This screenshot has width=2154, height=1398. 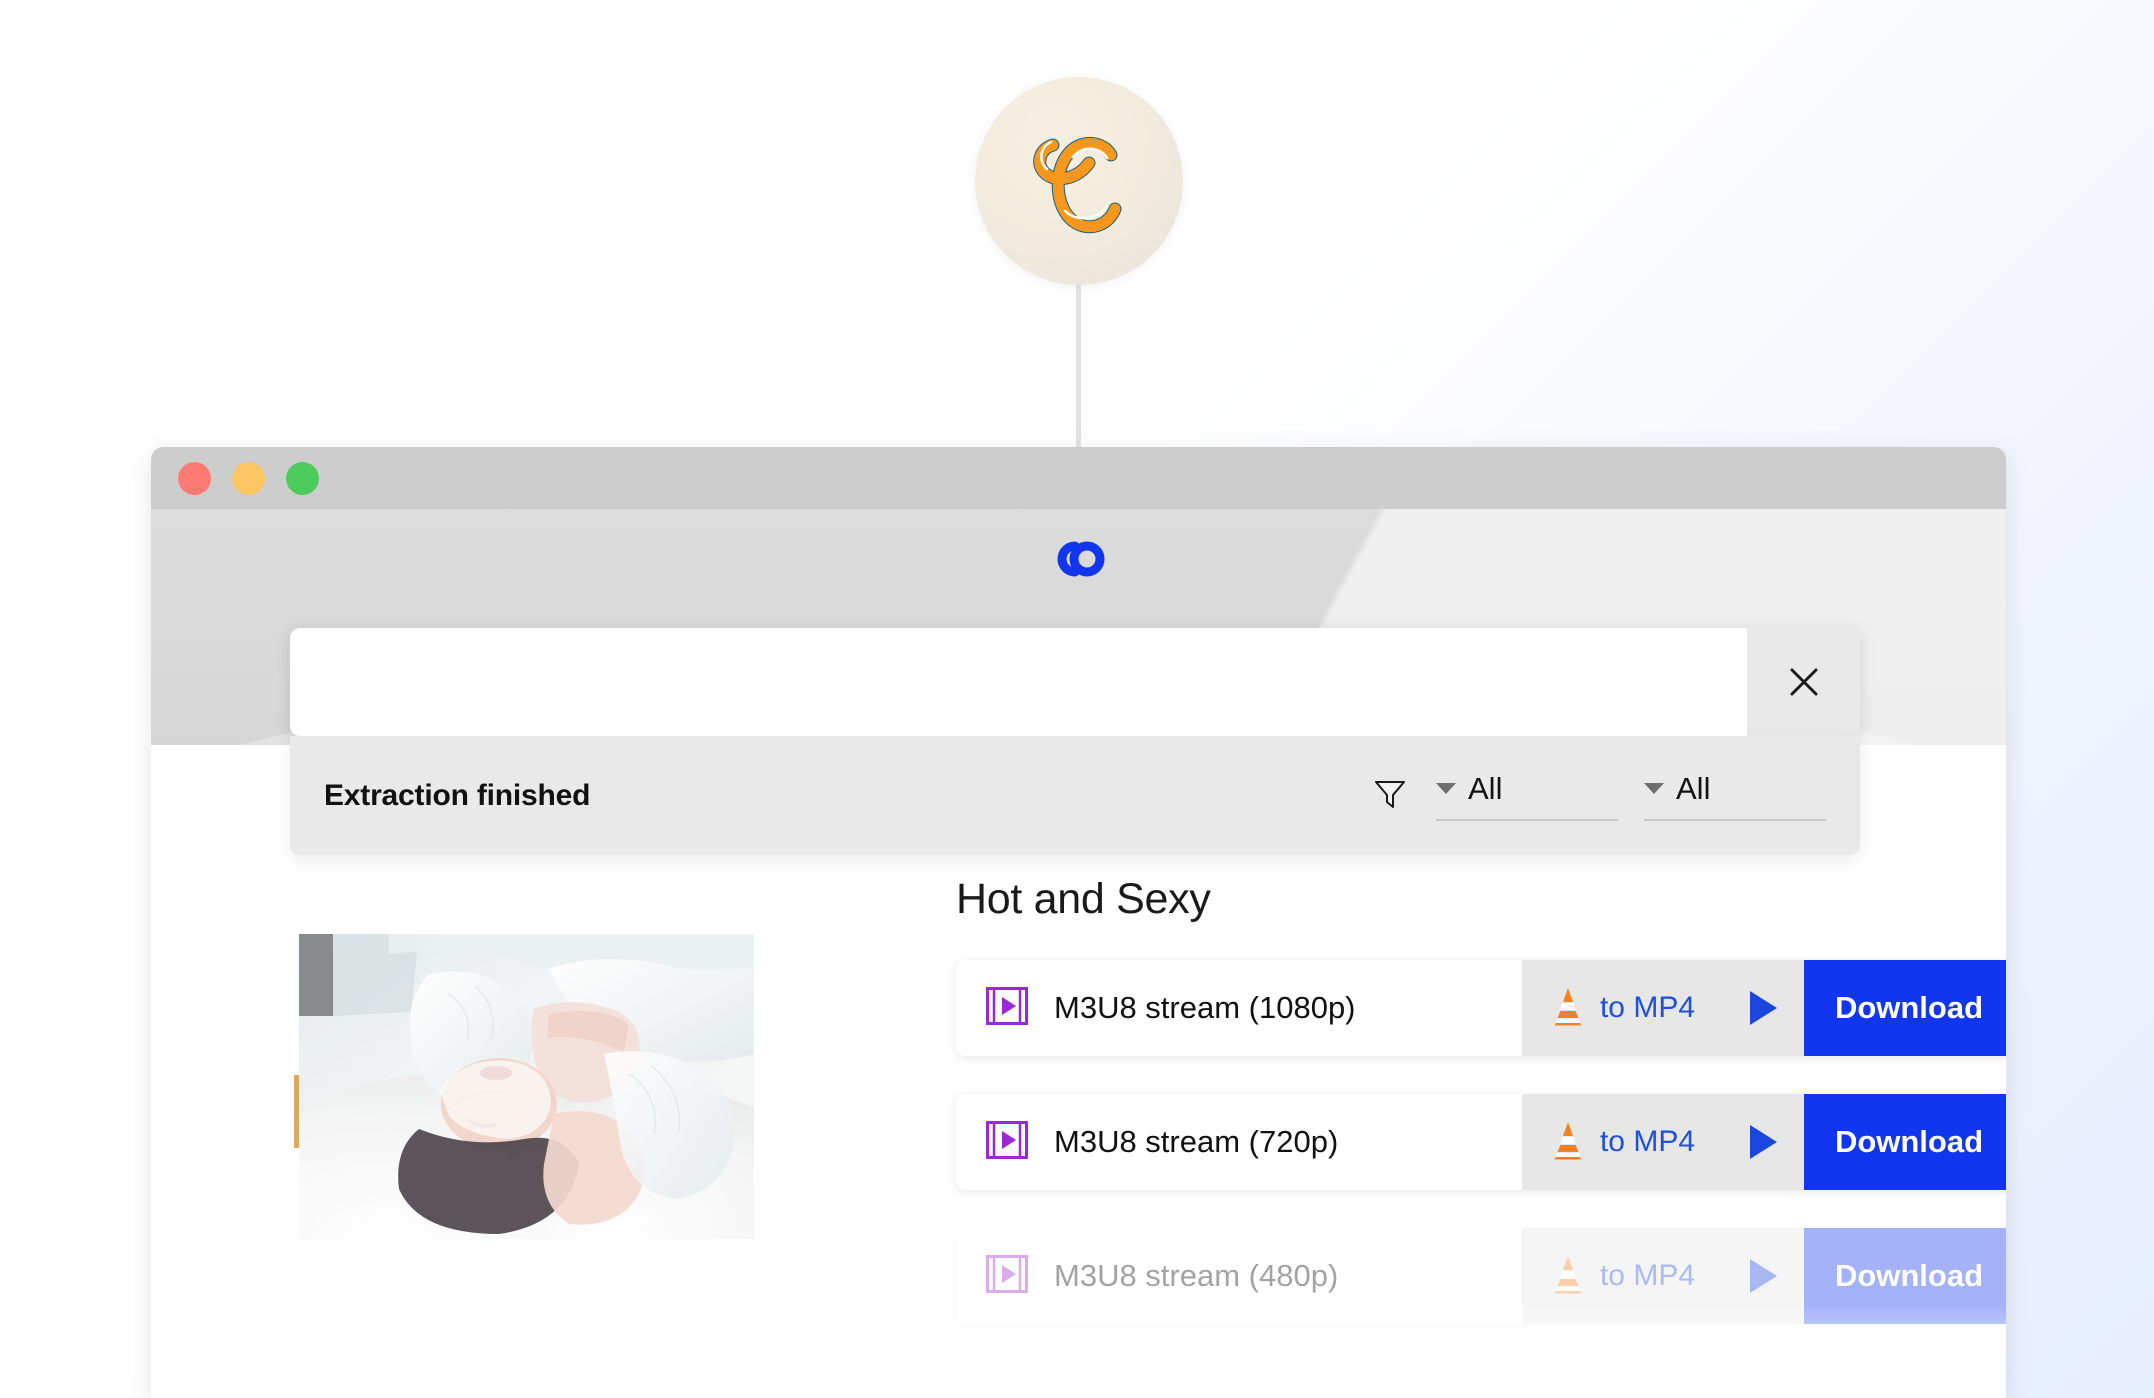 I want to click on app-logo-c-badge, so click(x=1079, y=181).